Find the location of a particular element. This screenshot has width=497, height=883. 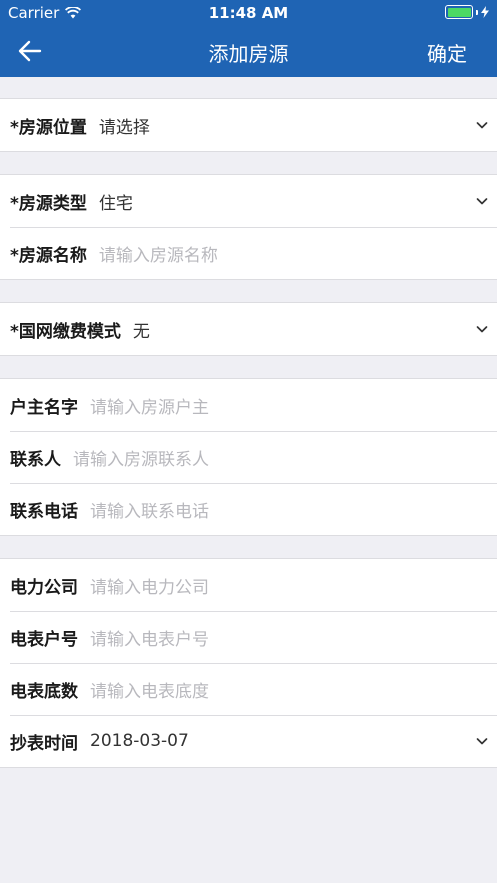

form-input-row: 电表底数 请输入电表底度 is located at coordinates (248, 689).